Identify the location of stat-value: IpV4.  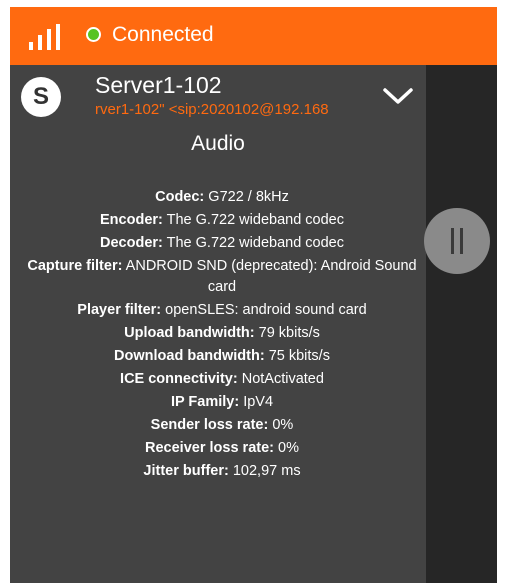
(258, 402).